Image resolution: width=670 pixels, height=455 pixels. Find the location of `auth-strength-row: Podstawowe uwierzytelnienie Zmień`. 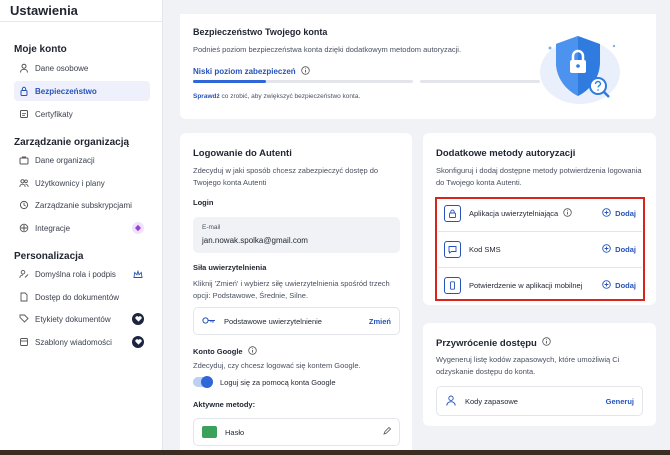

auth-strength-row: Podstawowe uwierzytelnienie Zmień is located at coordinates (296, 321).